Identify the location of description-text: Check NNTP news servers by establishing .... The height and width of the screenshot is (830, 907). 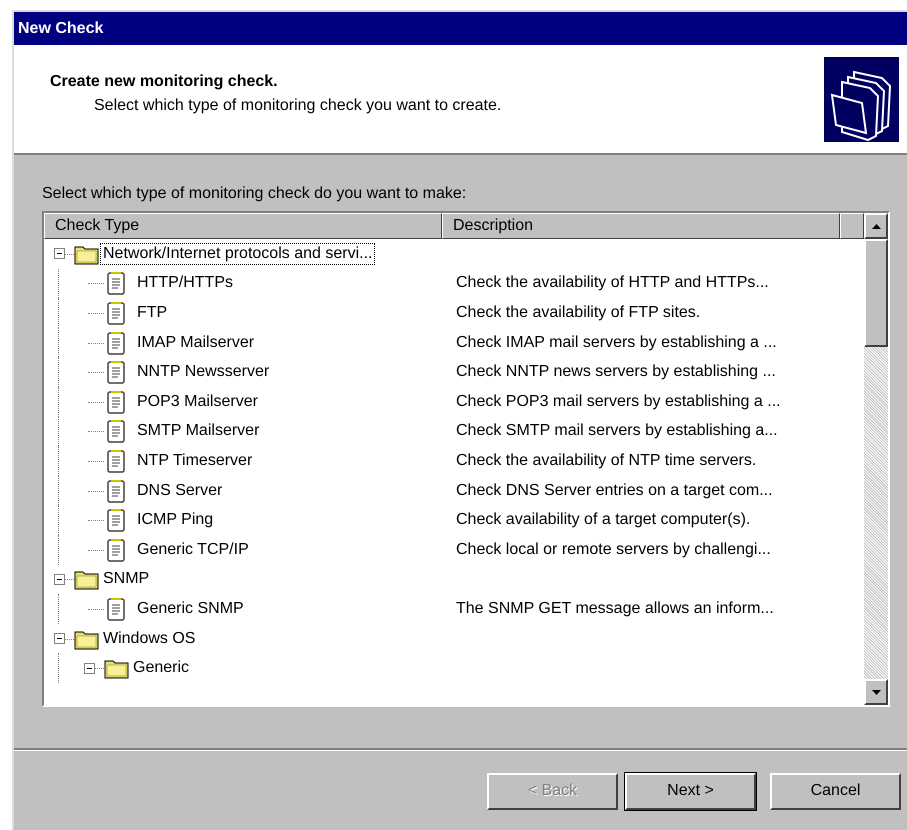
(615, 372).